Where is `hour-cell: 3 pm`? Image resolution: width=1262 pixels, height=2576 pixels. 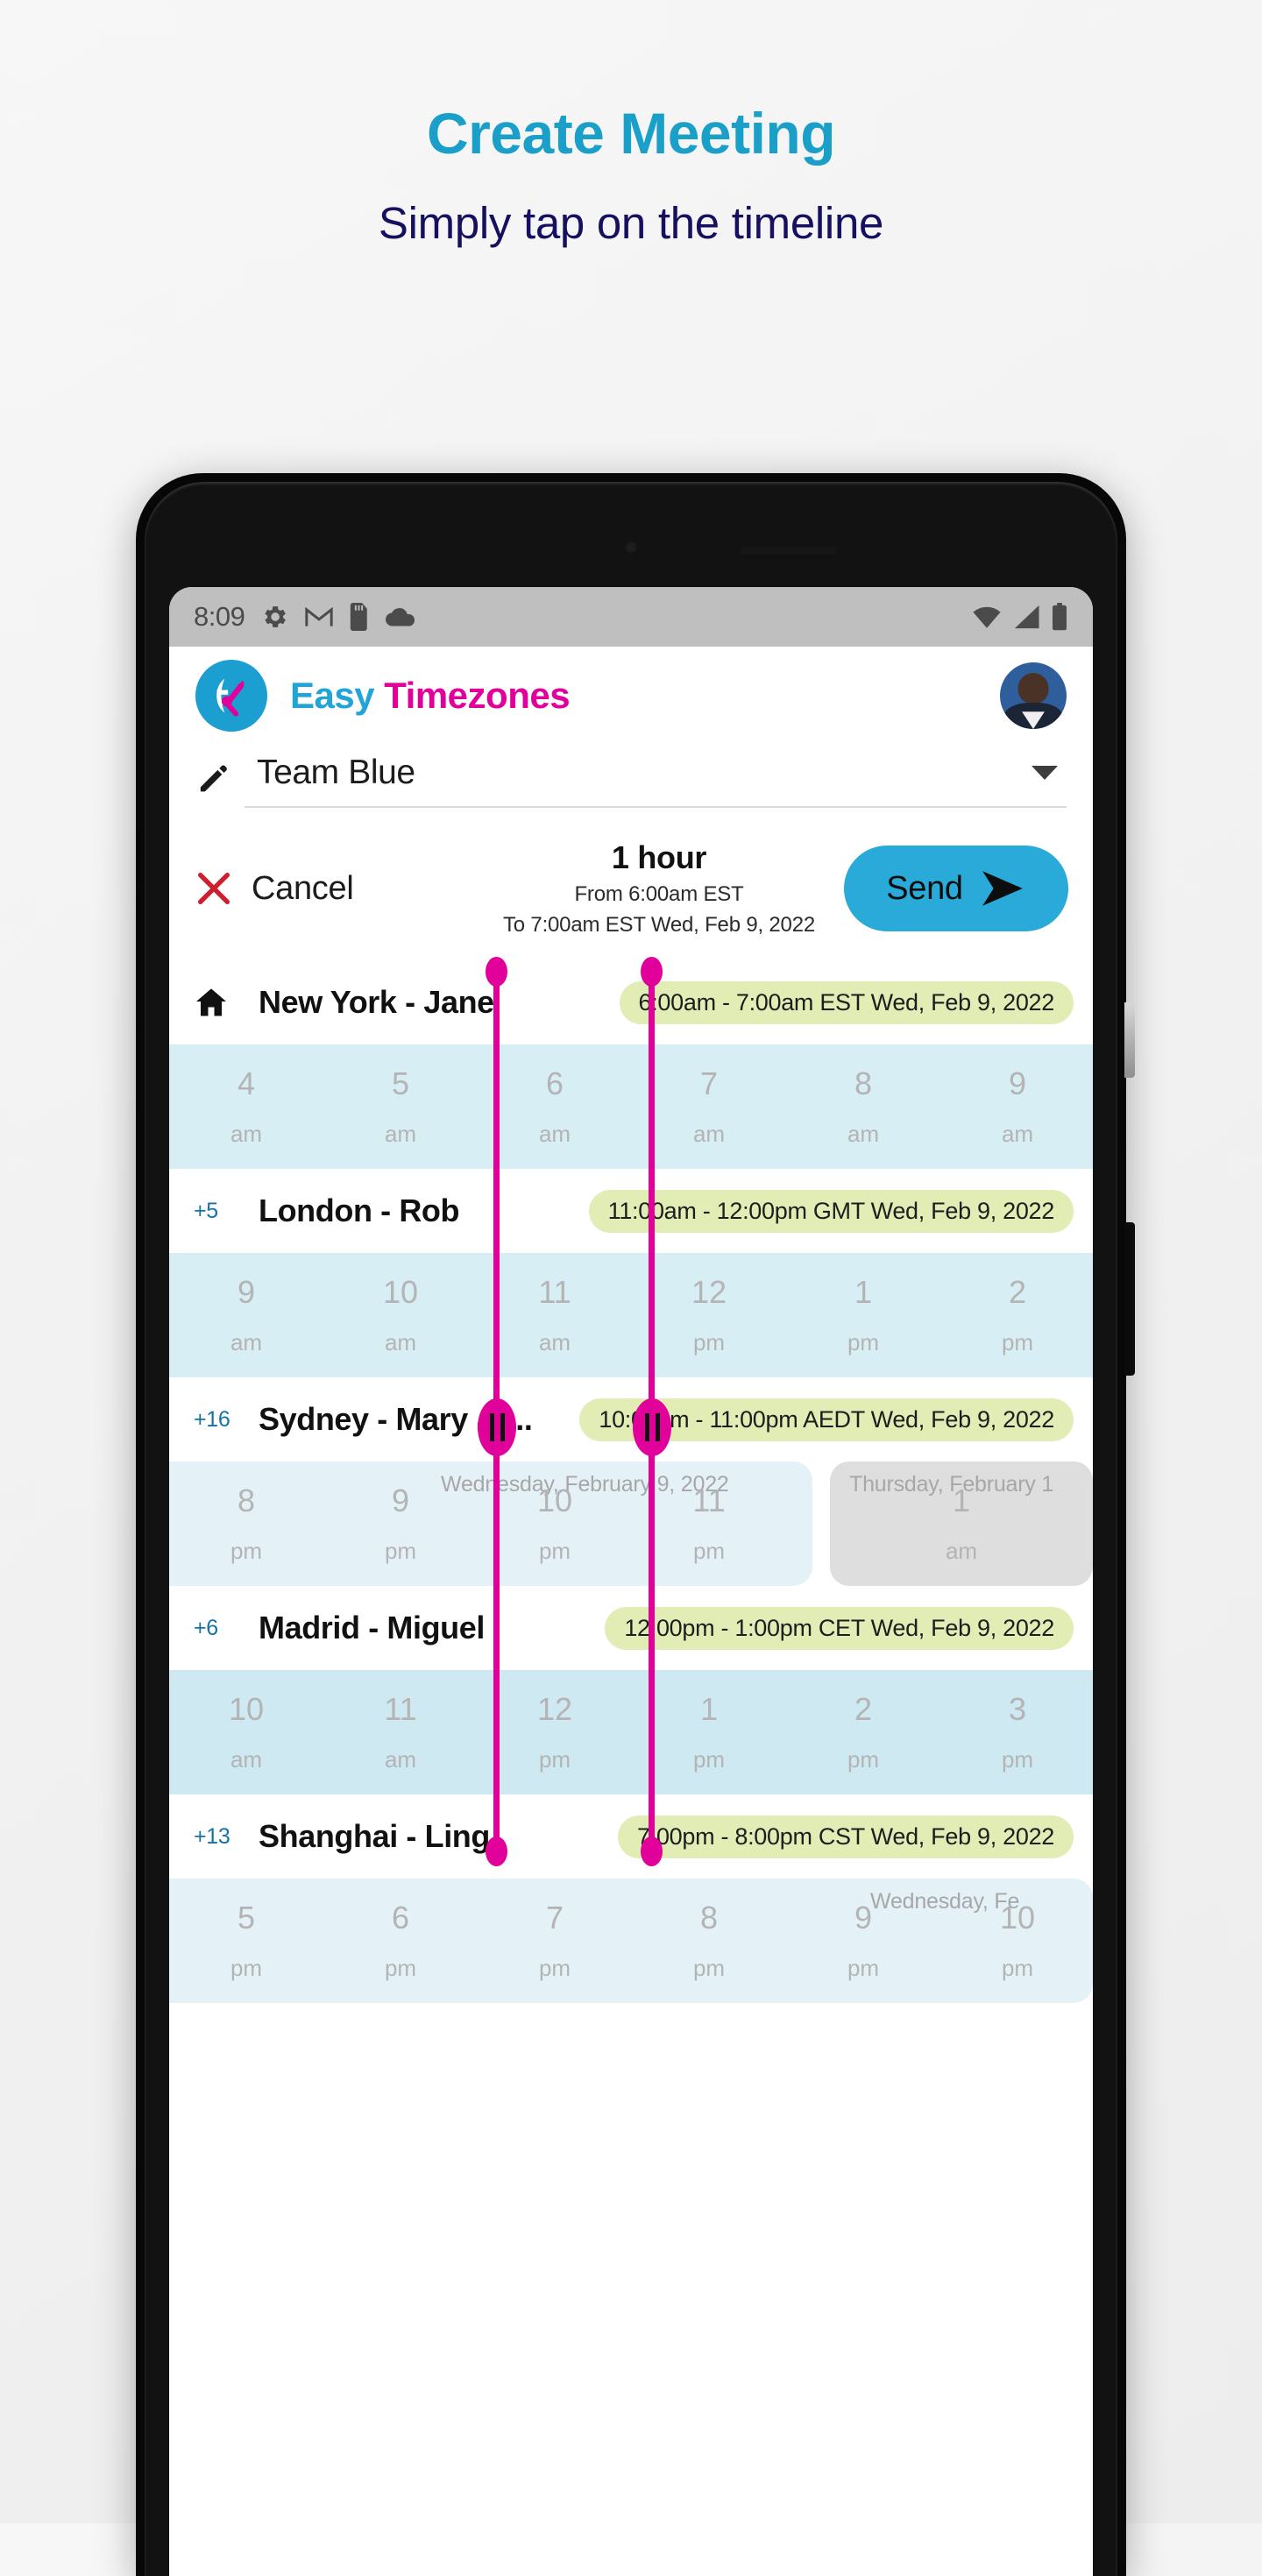 hour-cell: 3 pm is located at coordinates (1016, 1732).